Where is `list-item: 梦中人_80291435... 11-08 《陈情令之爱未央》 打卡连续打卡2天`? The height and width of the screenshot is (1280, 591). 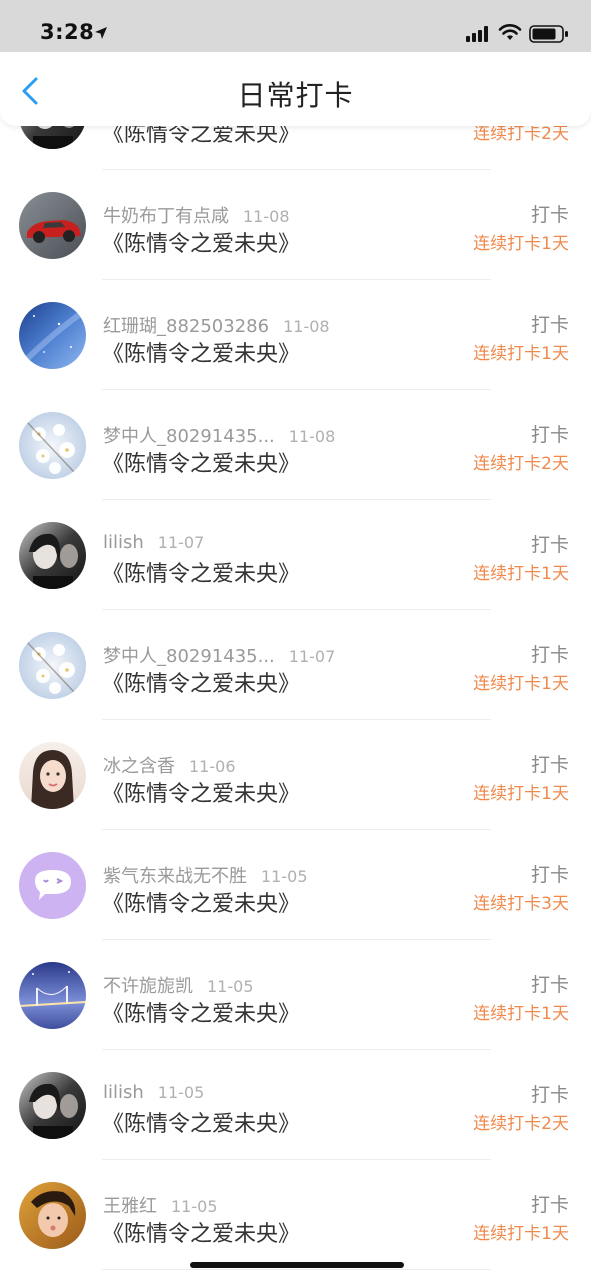 list-item: 梦中人_80291435... 11-08 《陈情令之爱未央》 打卡连续打卡2天 is located at coordinates (295, 445).